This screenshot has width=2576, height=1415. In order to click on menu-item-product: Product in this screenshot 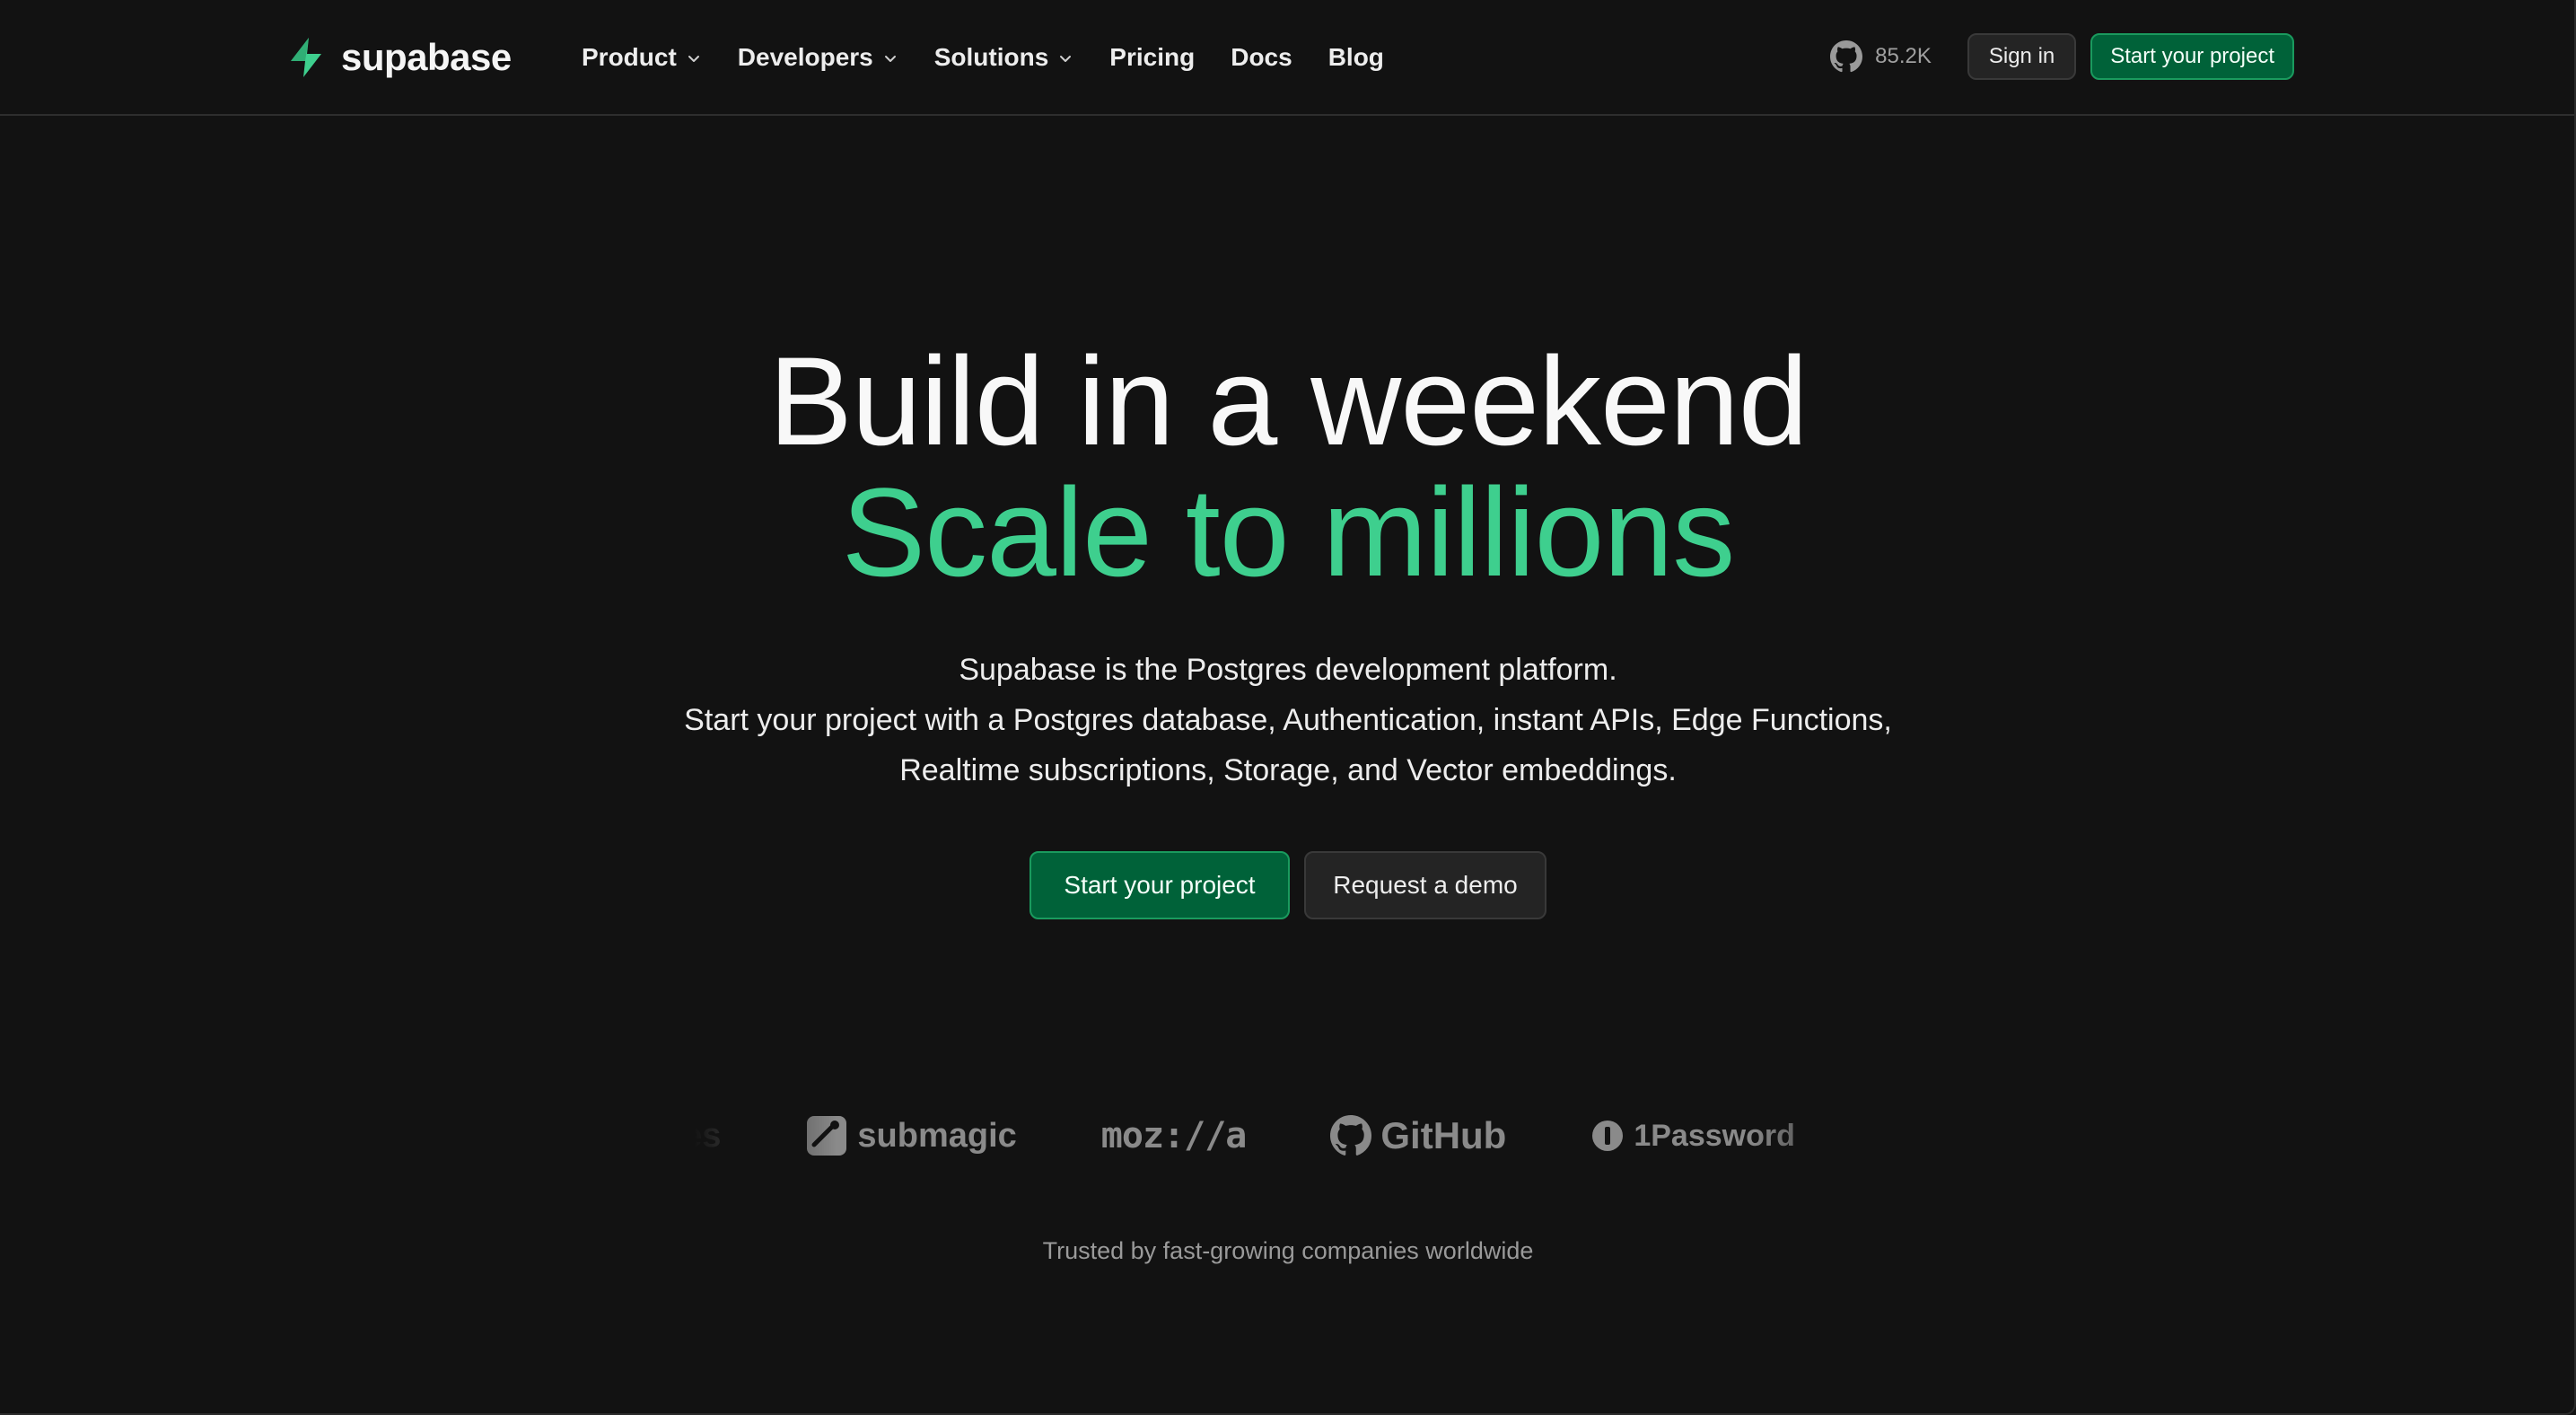, I will do `click(642, 57)`.